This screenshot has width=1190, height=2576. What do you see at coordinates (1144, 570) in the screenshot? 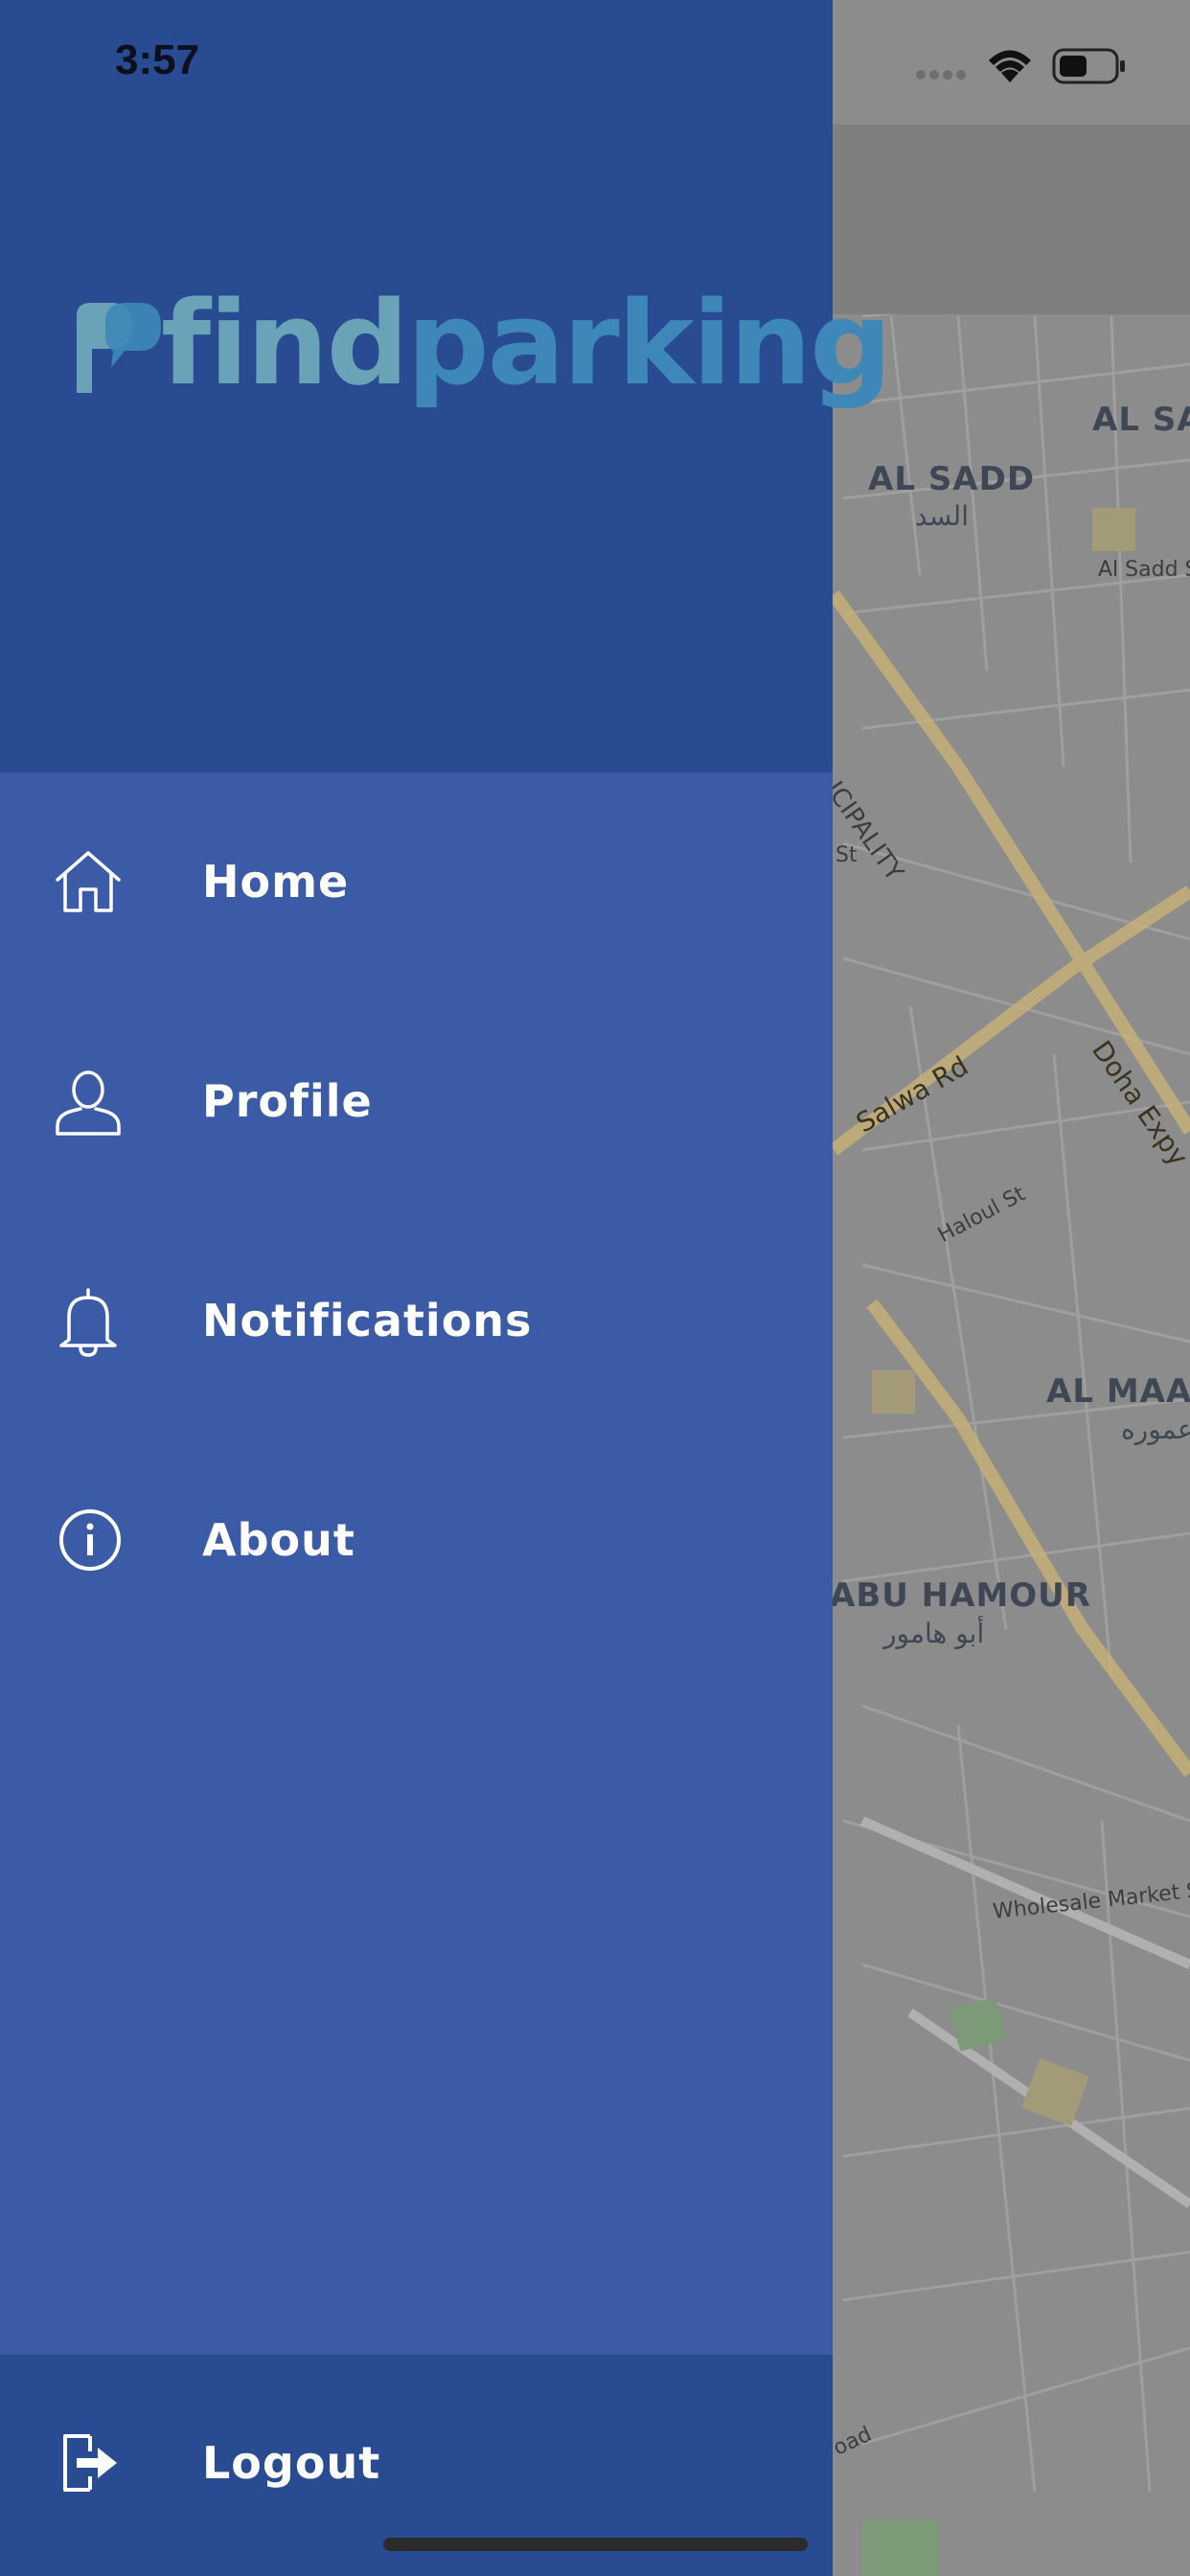
I see `map-street-label: Al Sadd S` at bounding box center [1144, 570].